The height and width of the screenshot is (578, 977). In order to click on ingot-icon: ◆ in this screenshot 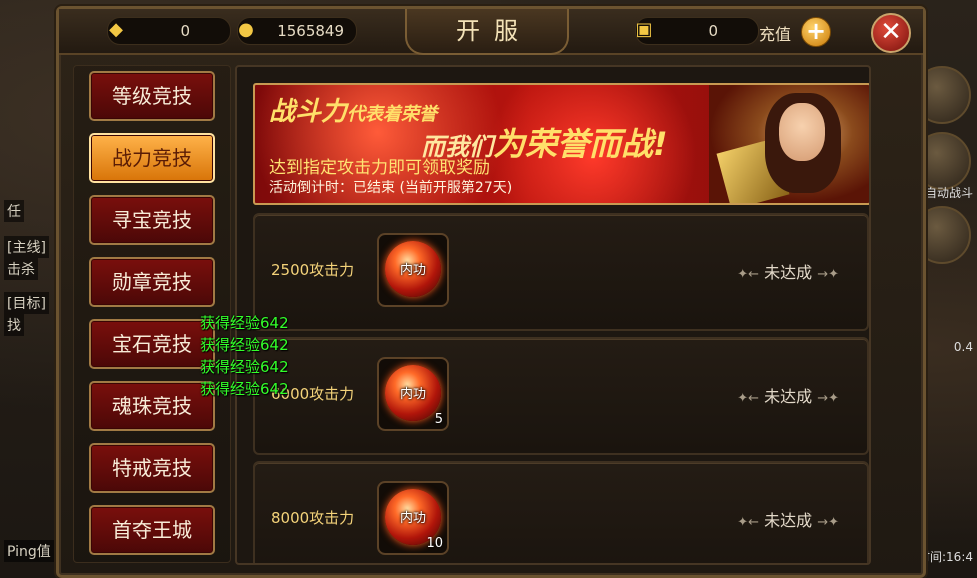, I will do `click(116, 29)`.